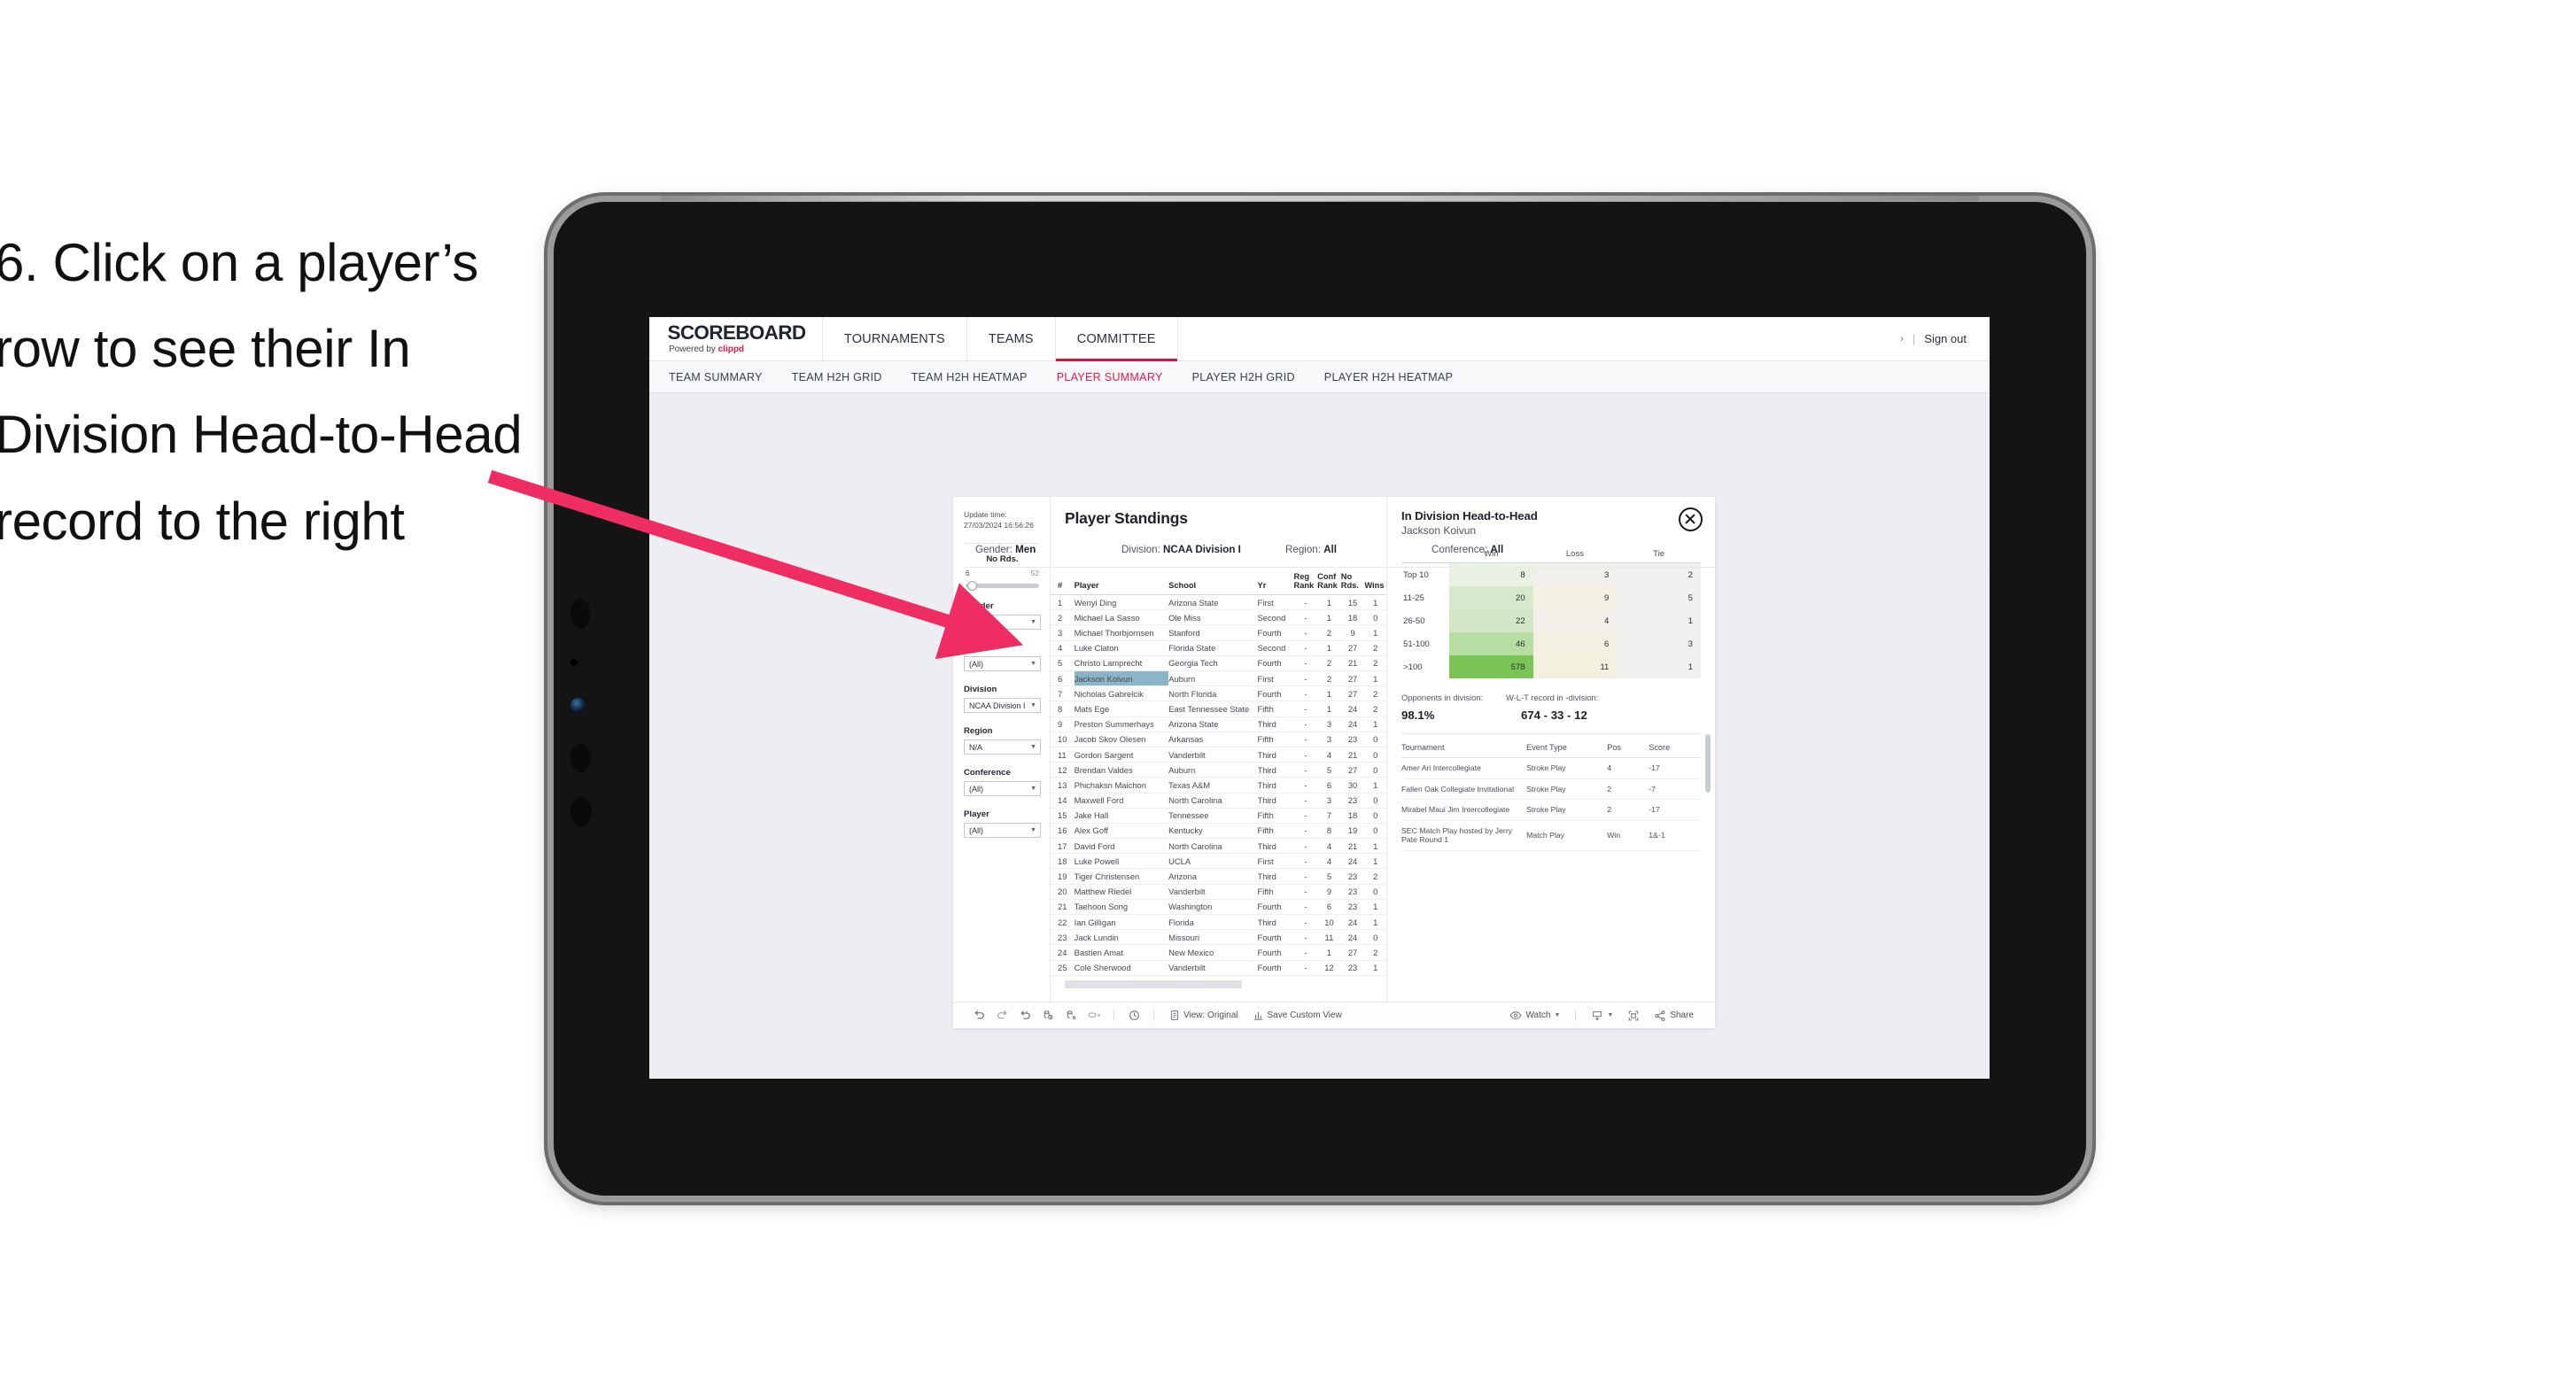 The image size is (2576, 1386). What do you see at coordinates (1329, 816) in the screenshot?
I see `standings-cell-conf-rank: 7` at bounding box center [1329, 816].